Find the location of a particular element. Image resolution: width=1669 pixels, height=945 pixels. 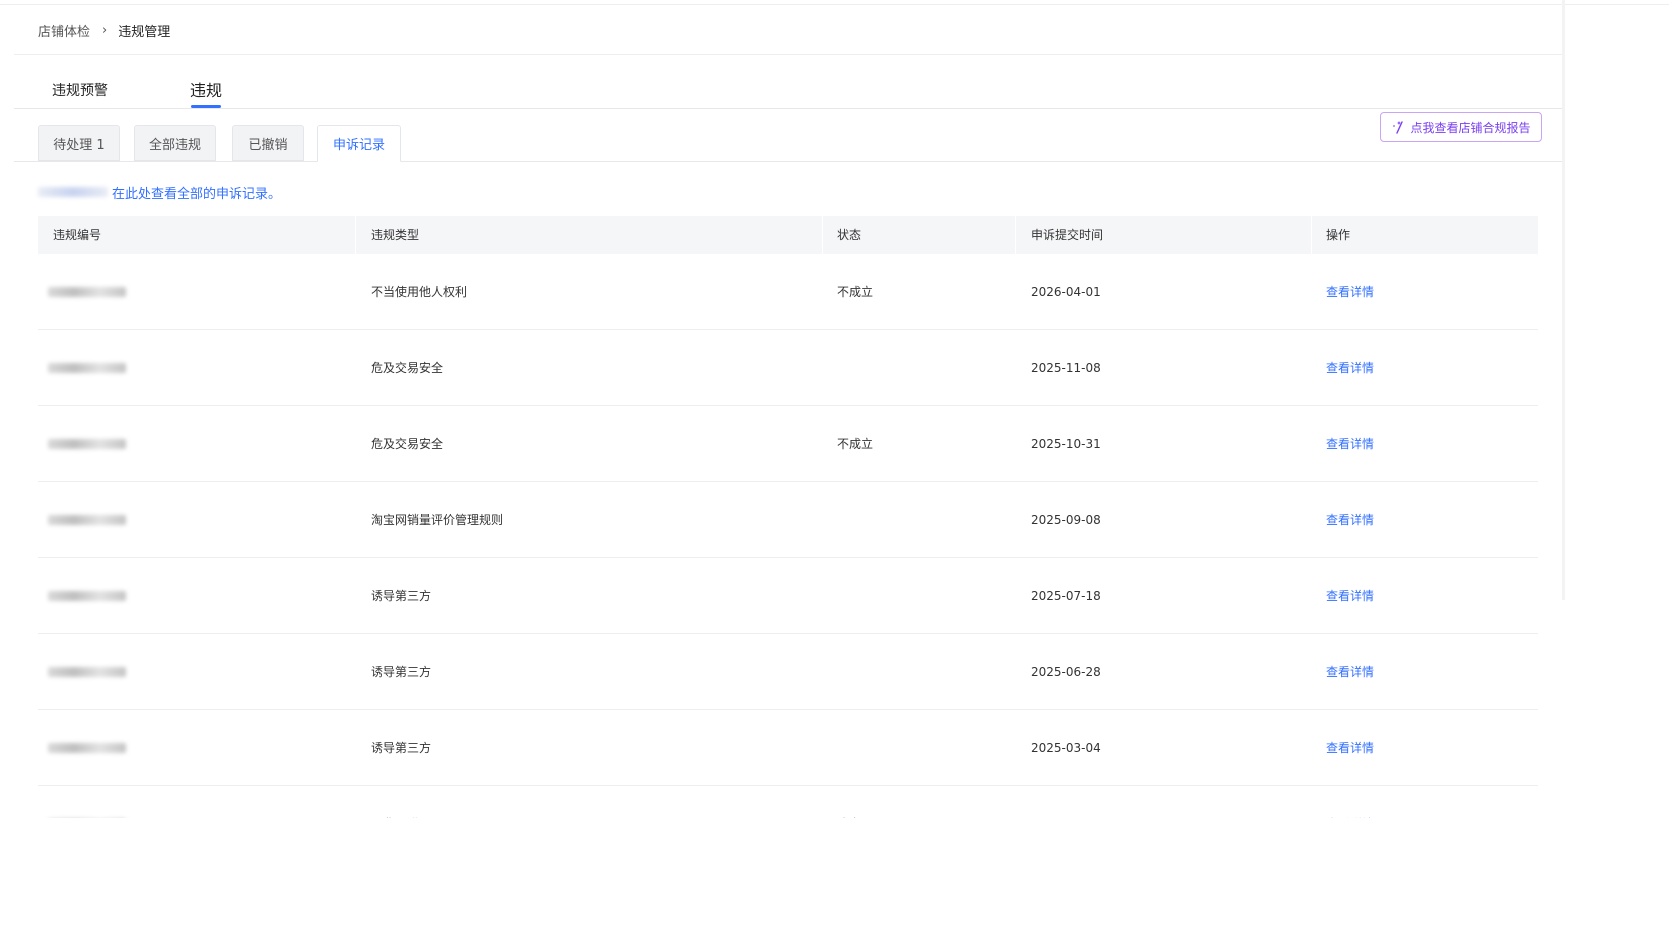

tab-violation: 违规 is located at coordinates (206, 89).